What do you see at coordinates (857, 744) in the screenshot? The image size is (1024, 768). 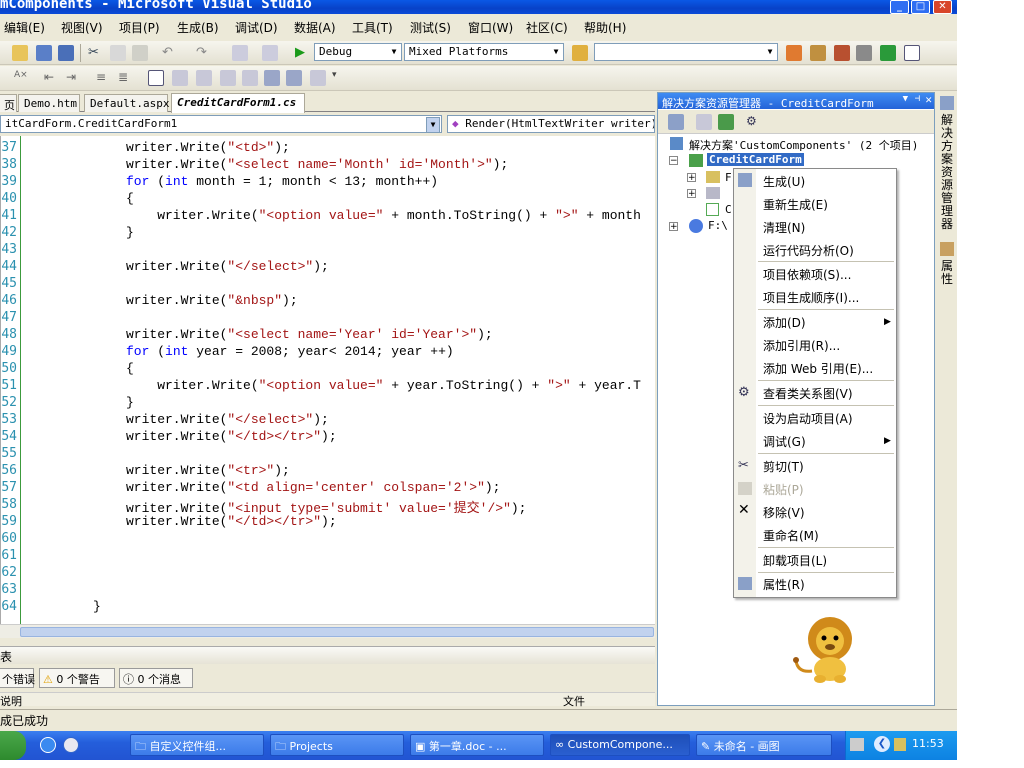 I see `keyboard-icon` at bounding box center [857, 744].